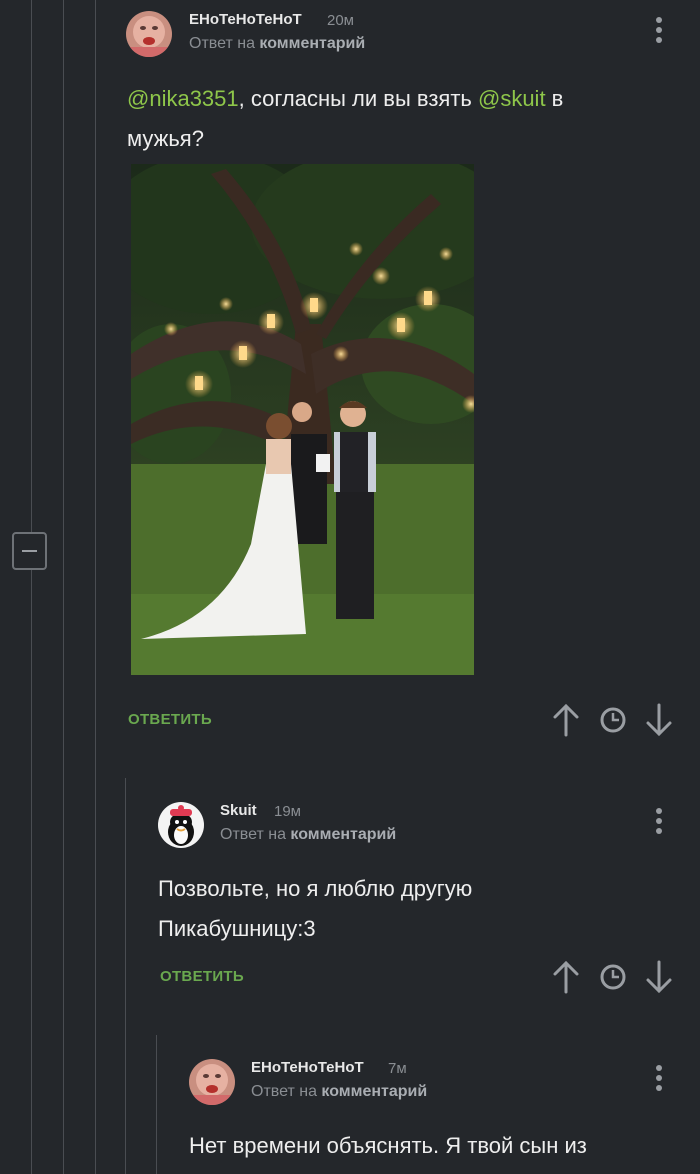 The image size is (700, 1174). What do you see at coordinates (238, 810) in the screenshot?
I see `comment-author: Skuit` at bounding box center [238, 810].